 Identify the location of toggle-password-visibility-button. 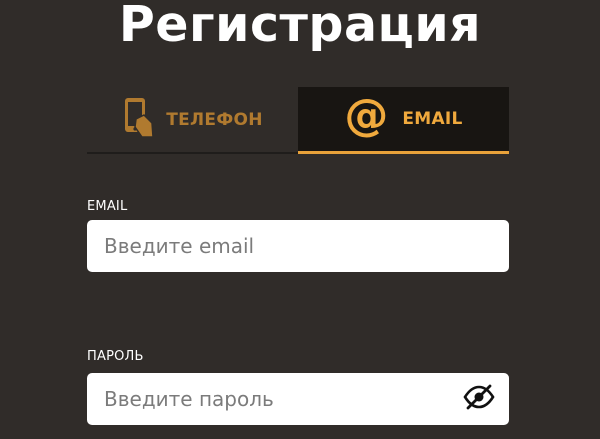
(479, 399).